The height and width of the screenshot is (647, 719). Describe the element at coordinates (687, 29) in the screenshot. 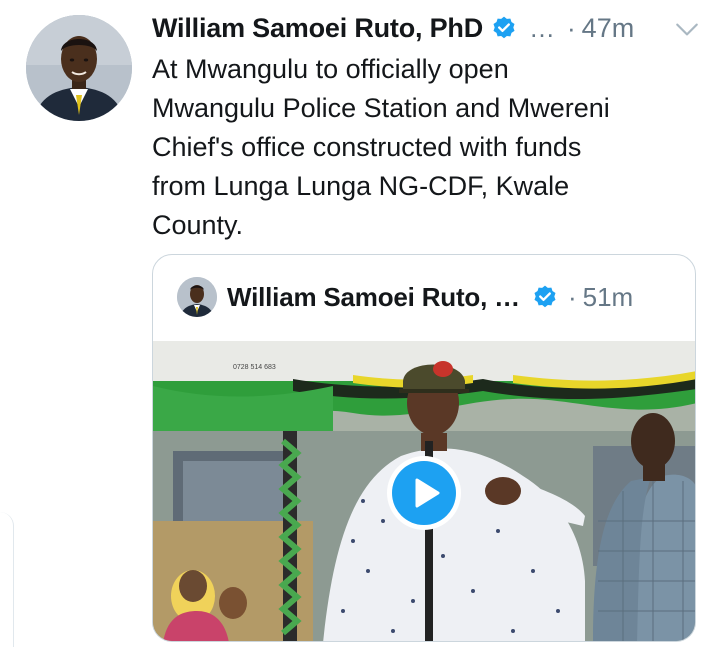

I see `chevron-down-icon` at that location.